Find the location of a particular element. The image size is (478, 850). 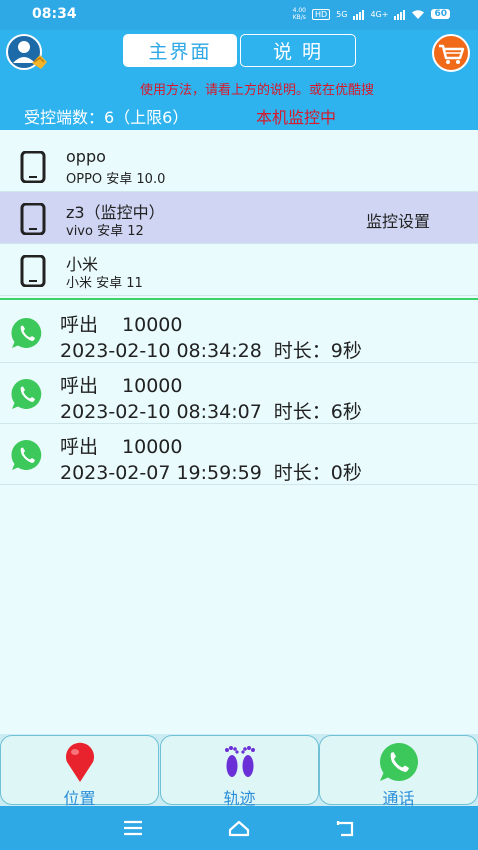

wifi-icon is located at coordinates (418, 14).